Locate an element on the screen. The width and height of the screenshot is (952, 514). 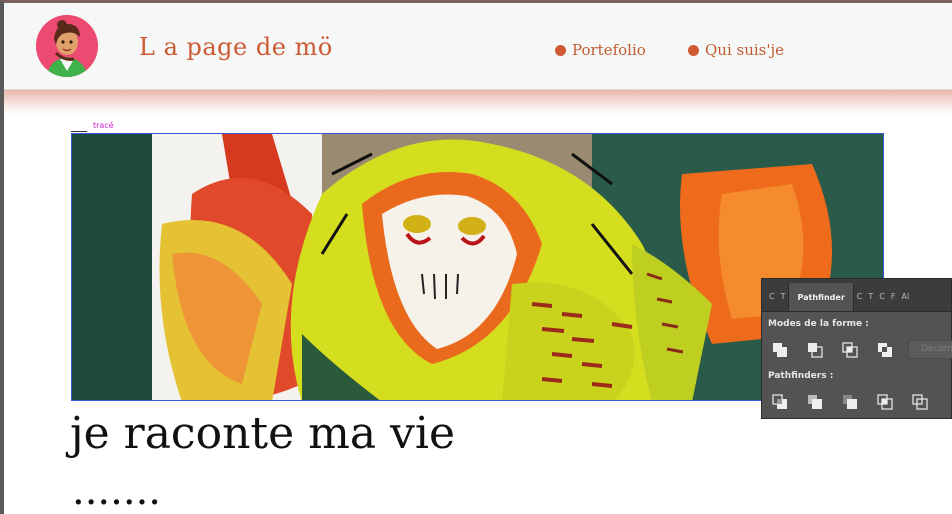
outline-icon is located at coordinates (920, 402).